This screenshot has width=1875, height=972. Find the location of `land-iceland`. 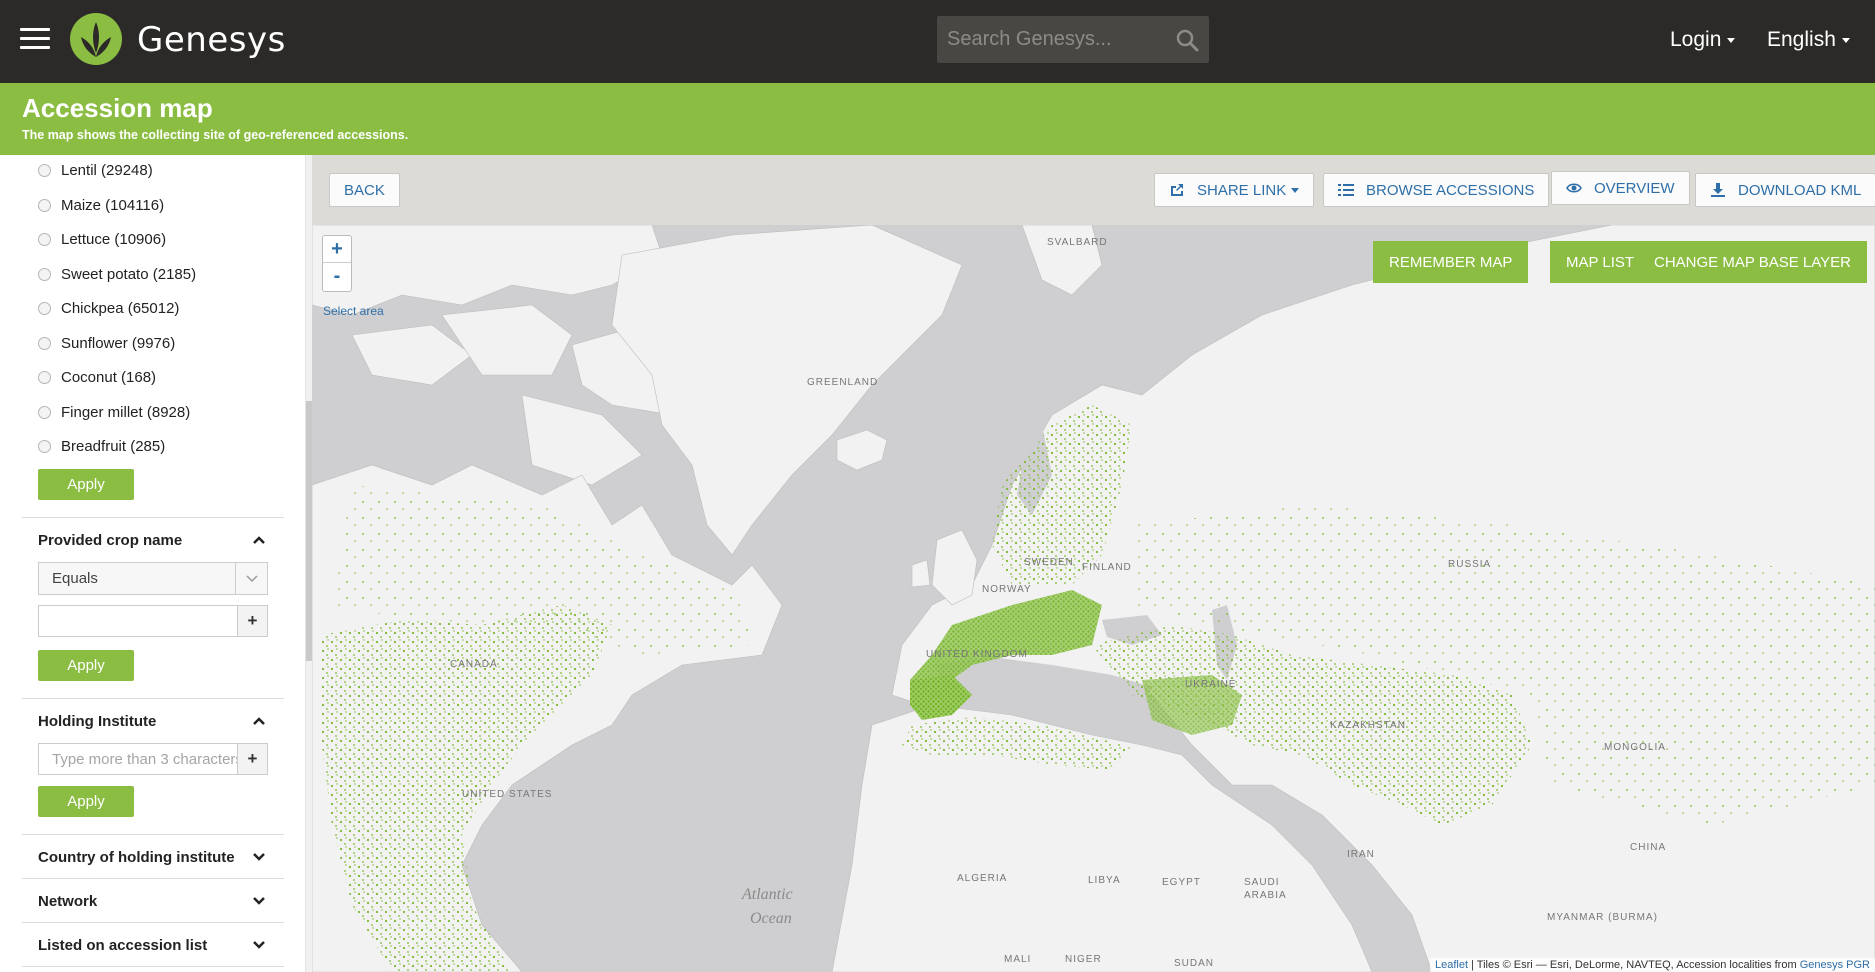

land-iceland is located at coordinates (862, 450).